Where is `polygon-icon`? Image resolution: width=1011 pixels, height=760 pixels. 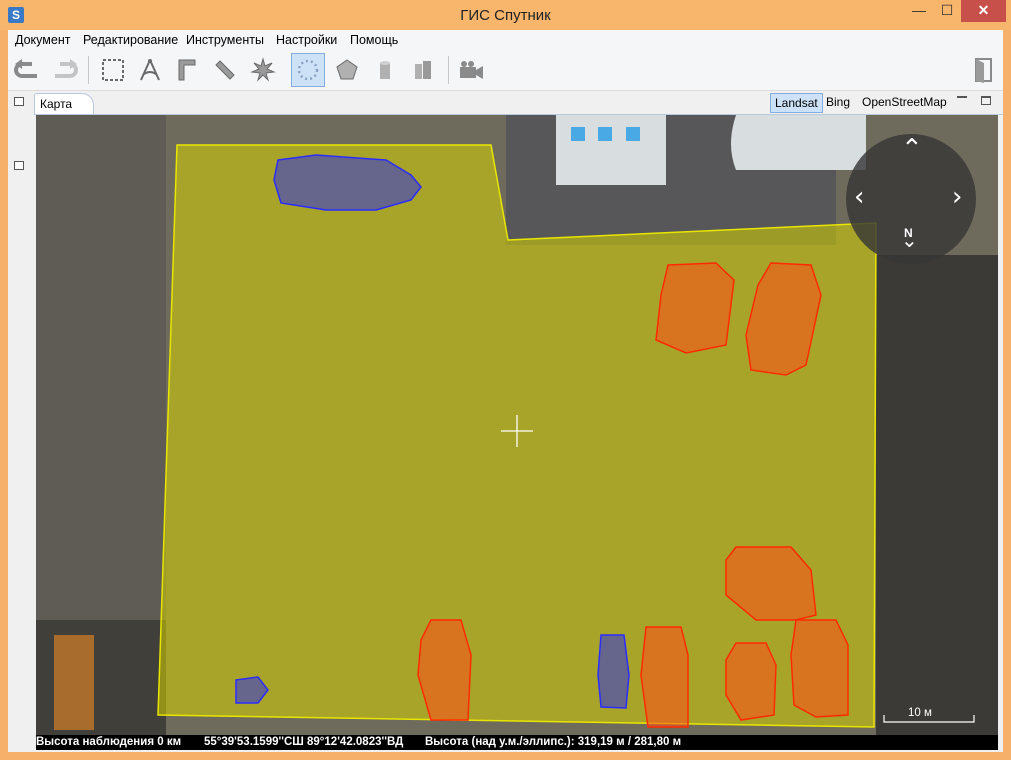 polygon-icon is located at coordinates (347, 69).